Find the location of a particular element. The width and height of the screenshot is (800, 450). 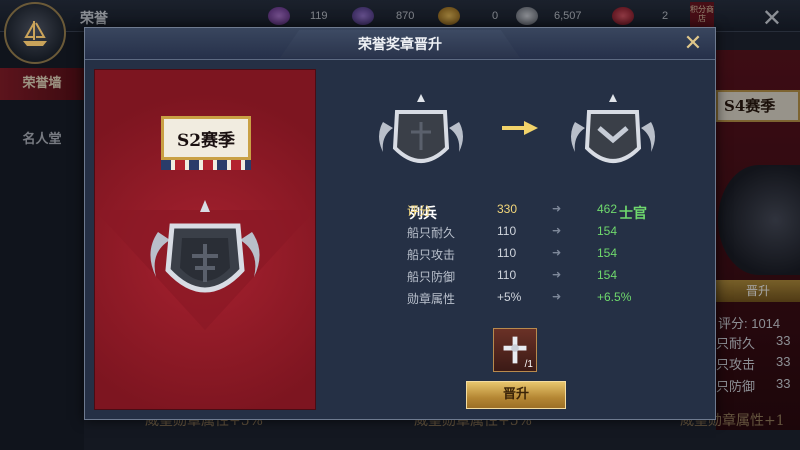

stat-row-medal-attr: 勋章属性 +5% ➜ +6.5% is located at coordinates (527, 301).